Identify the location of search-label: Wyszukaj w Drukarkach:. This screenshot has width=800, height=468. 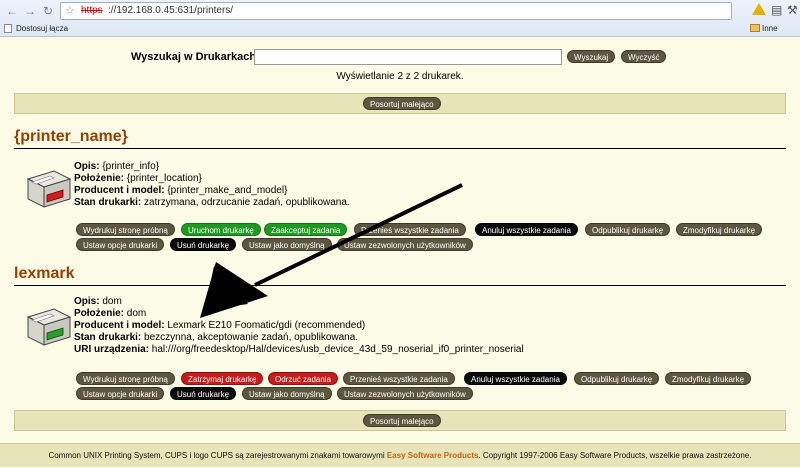
(195, 57).